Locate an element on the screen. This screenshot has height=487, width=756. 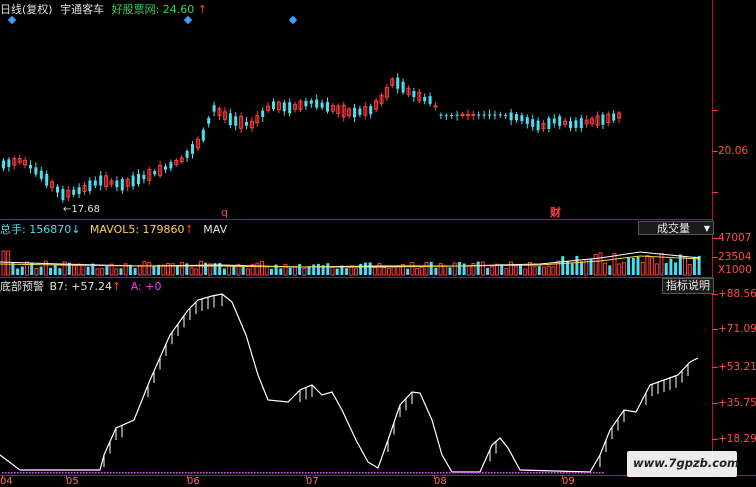
dropdown-arrow-icon: ▼ is located at coordinates (706, 228).